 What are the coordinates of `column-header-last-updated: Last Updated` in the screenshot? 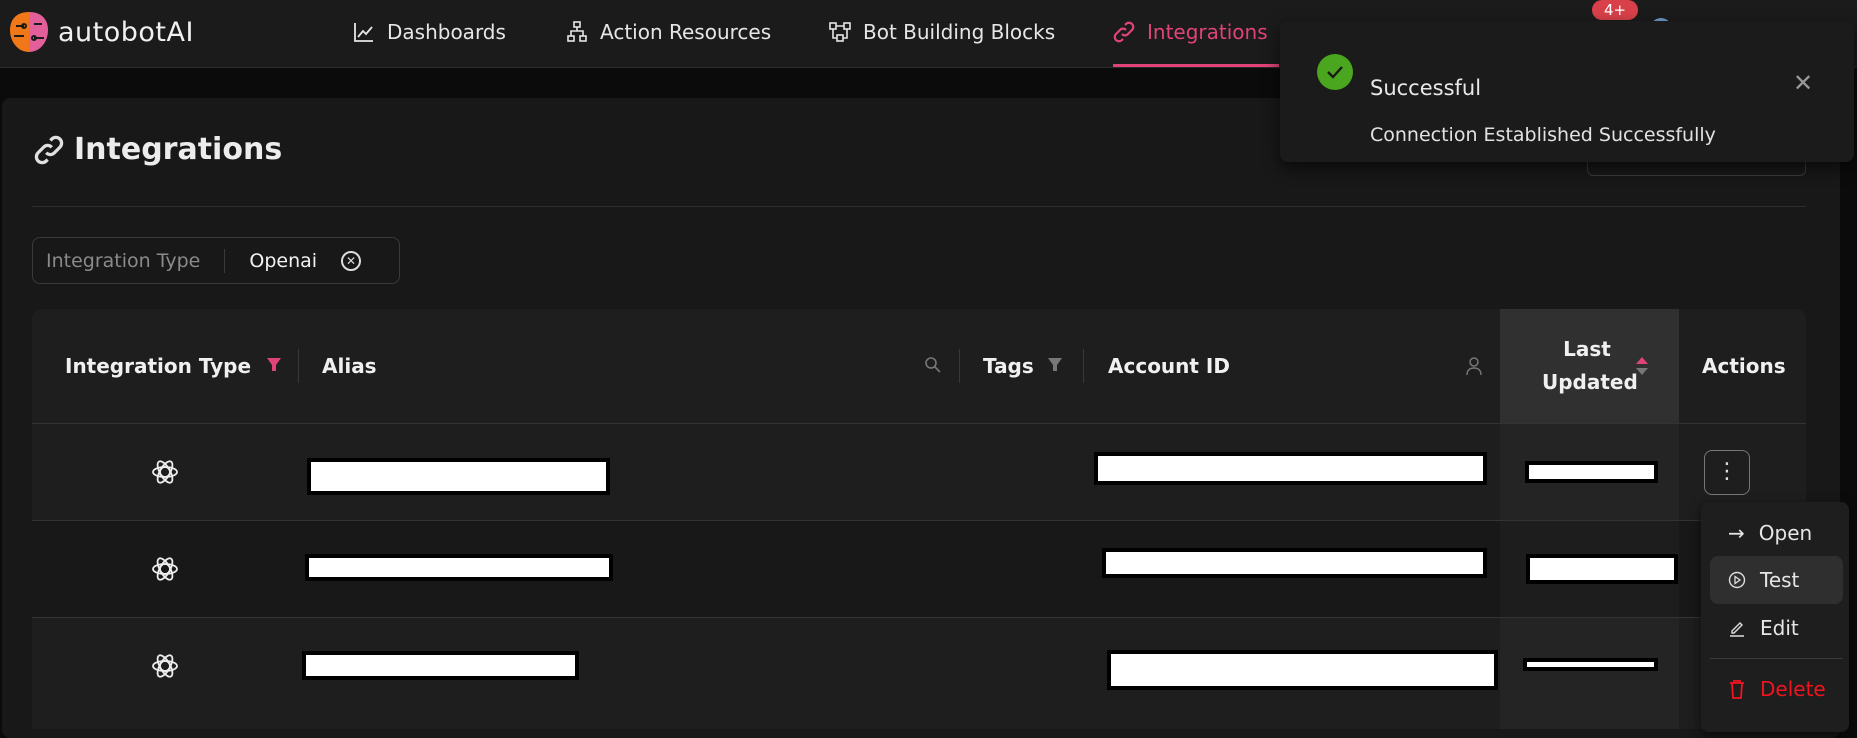 It's located at (1587, 366).